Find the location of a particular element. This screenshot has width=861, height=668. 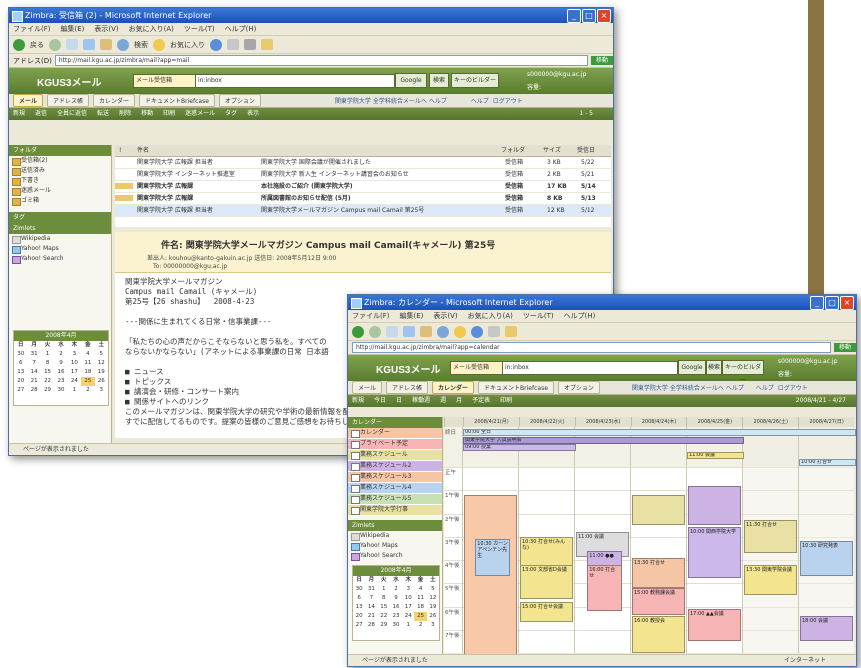

action-print: 印刷 is located at coordinates (169, 114).